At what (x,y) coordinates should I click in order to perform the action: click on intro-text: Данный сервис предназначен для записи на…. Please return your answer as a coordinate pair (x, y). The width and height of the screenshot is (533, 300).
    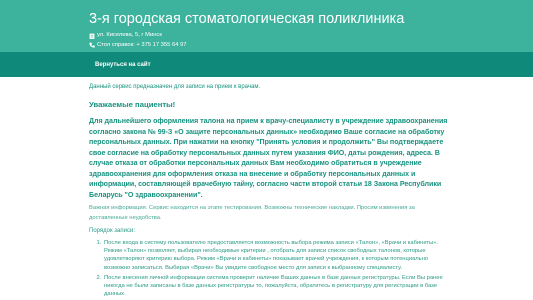
    Looking at the image, I should click on (175, 87).